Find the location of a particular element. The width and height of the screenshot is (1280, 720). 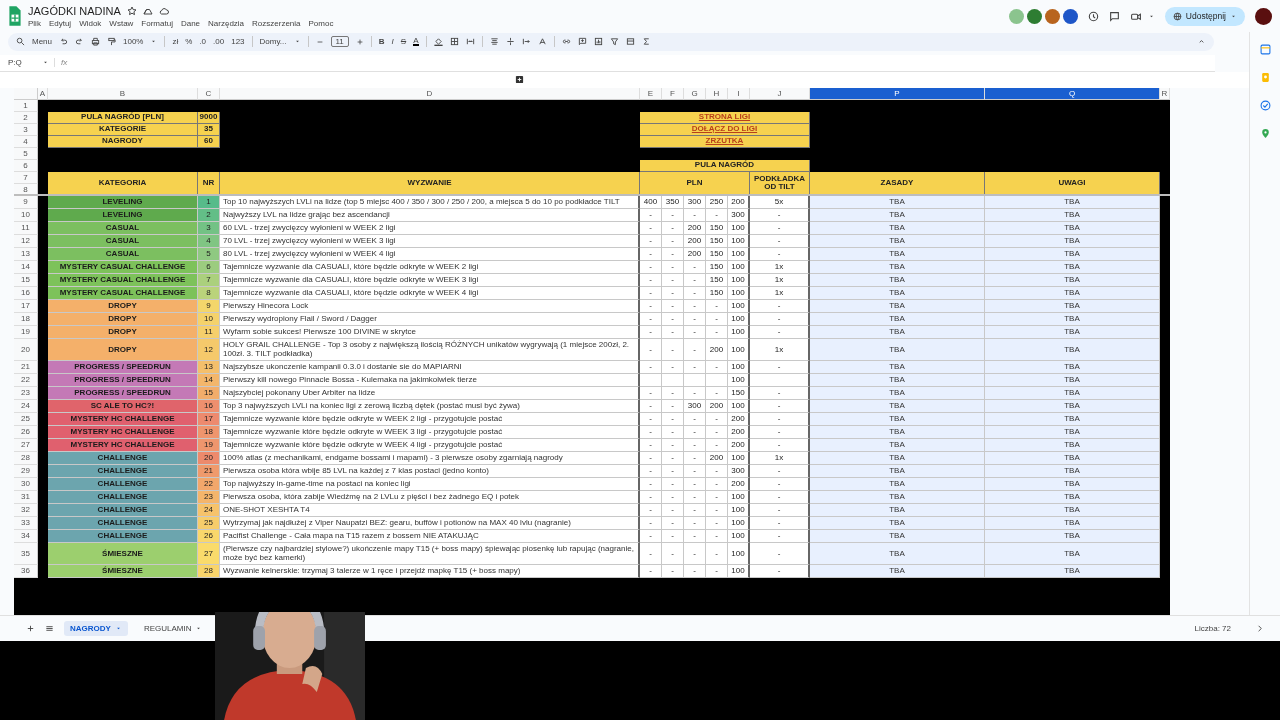

undo-icon is located at coordinates (63, 42).